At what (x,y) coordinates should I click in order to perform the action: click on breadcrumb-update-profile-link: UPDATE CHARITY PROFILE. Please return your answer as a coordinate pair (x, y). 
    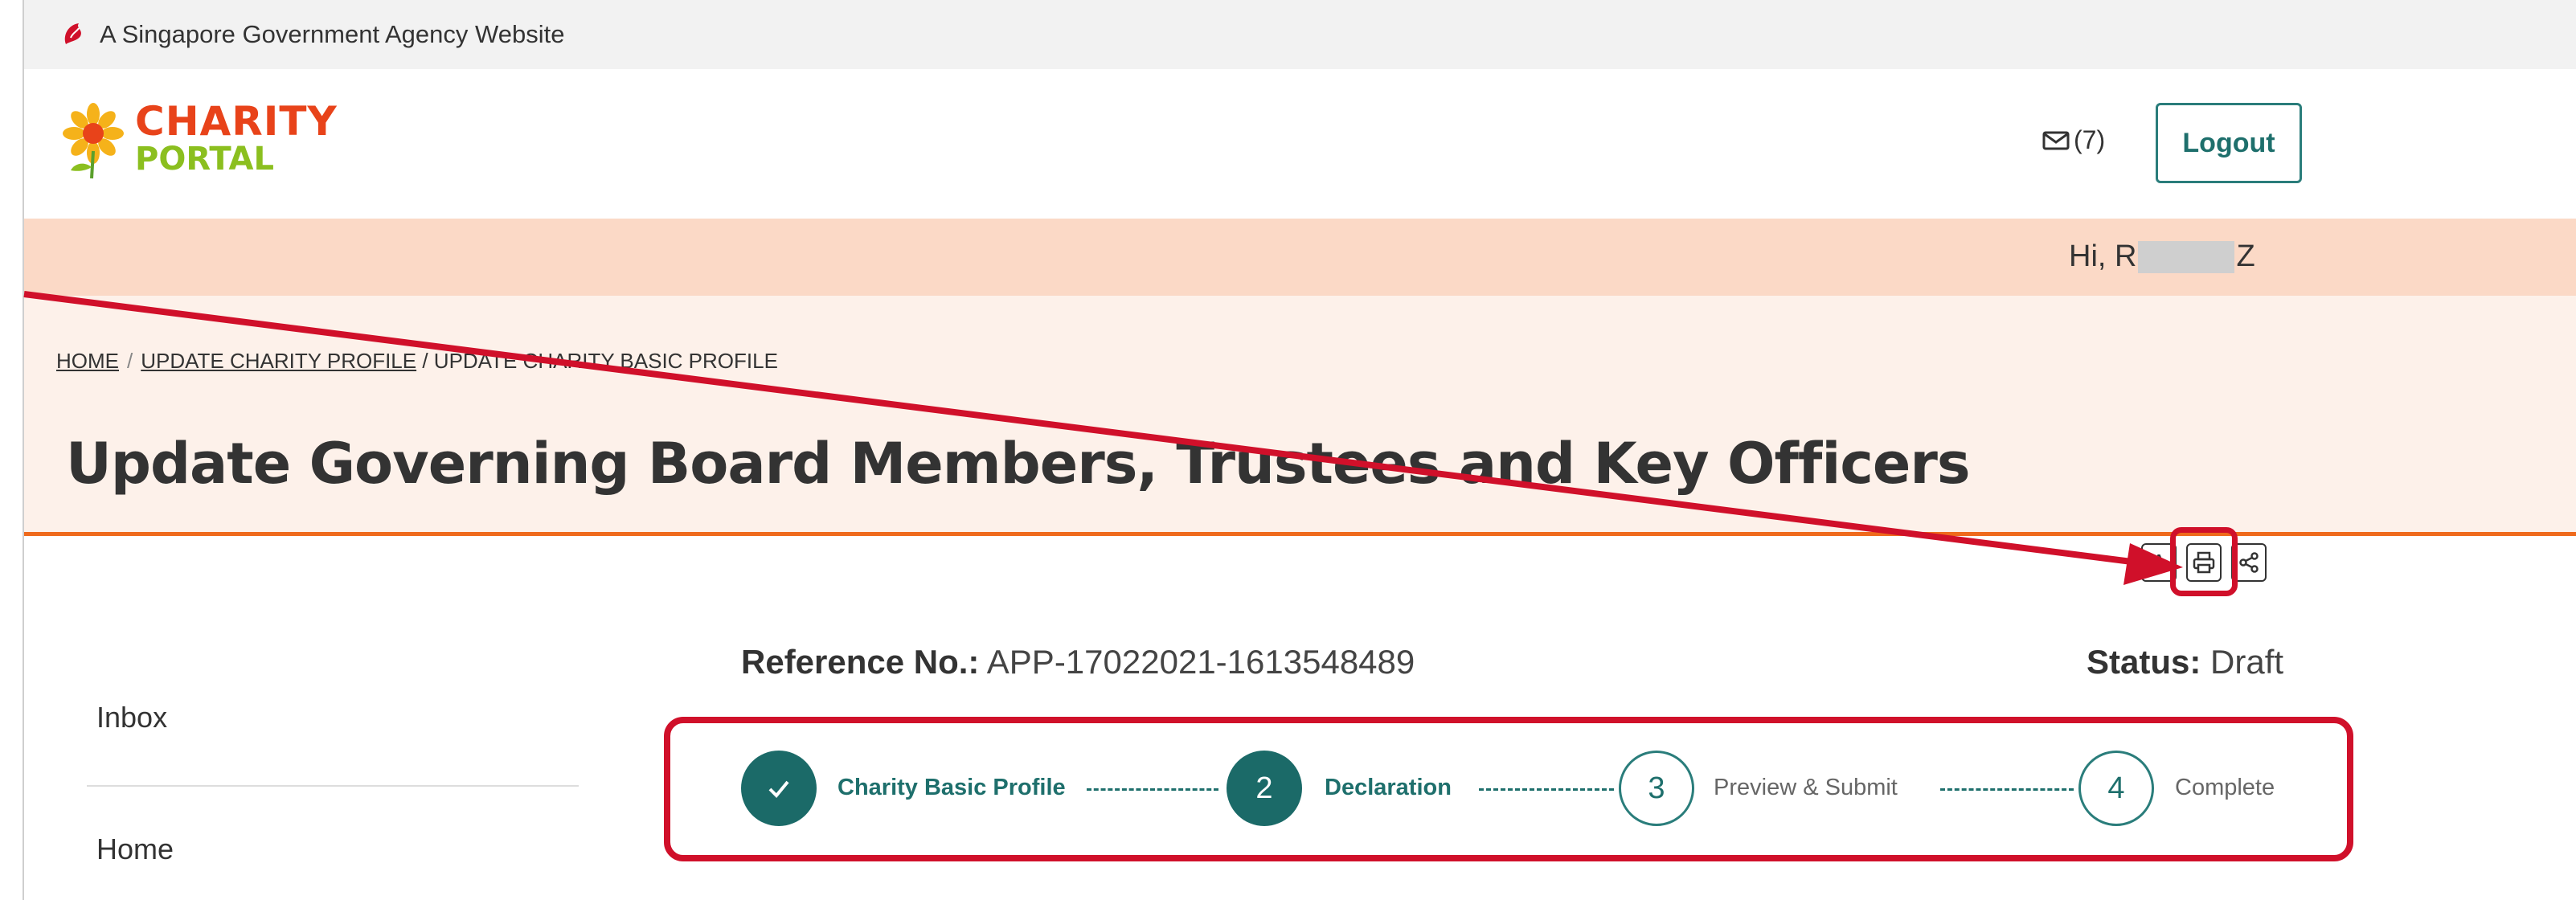
    Looking at the image, I should click on (278, 361).